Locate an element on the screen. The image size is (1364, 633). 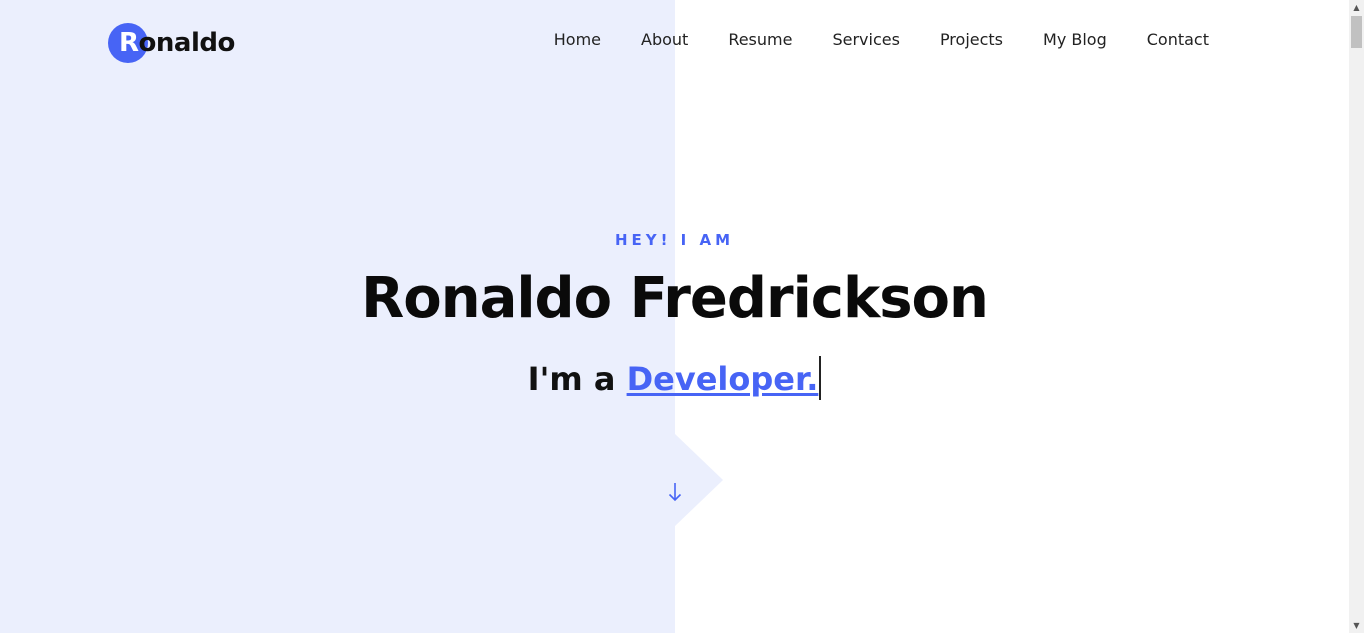
scroll-down-icon: ▼ is located at coordinates (1356, 625).